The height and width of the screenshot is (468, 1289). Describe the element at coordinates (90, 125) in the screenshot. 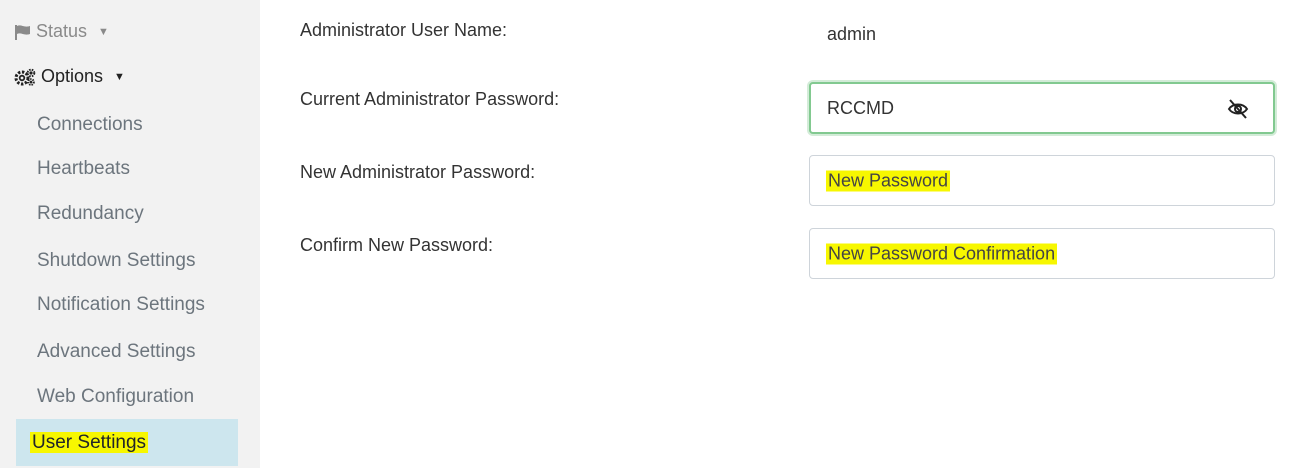

I see `sidebar-item-connections: Connections` at that location.